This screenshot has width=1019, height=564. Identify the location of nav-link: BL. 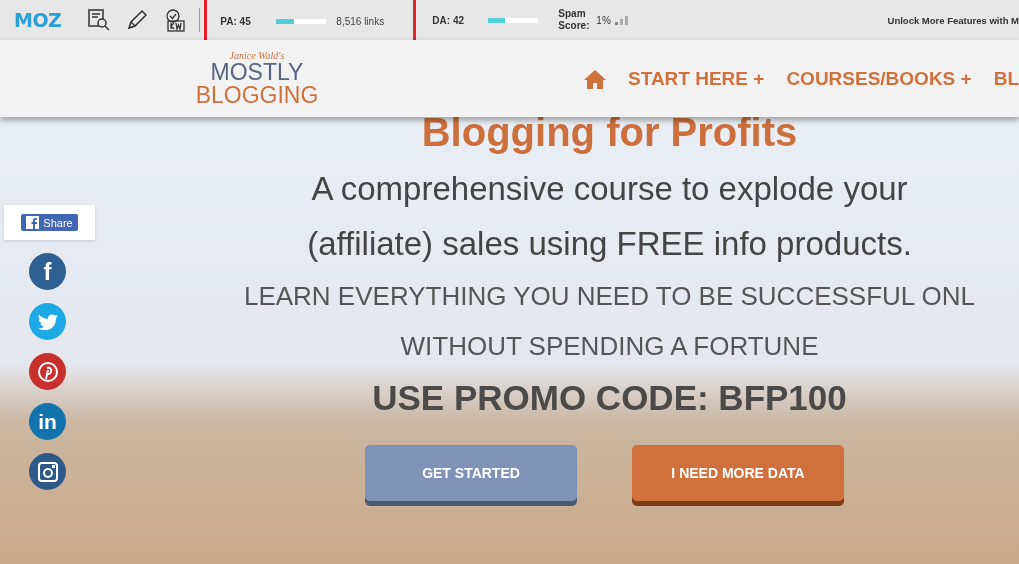
(1006, 78).